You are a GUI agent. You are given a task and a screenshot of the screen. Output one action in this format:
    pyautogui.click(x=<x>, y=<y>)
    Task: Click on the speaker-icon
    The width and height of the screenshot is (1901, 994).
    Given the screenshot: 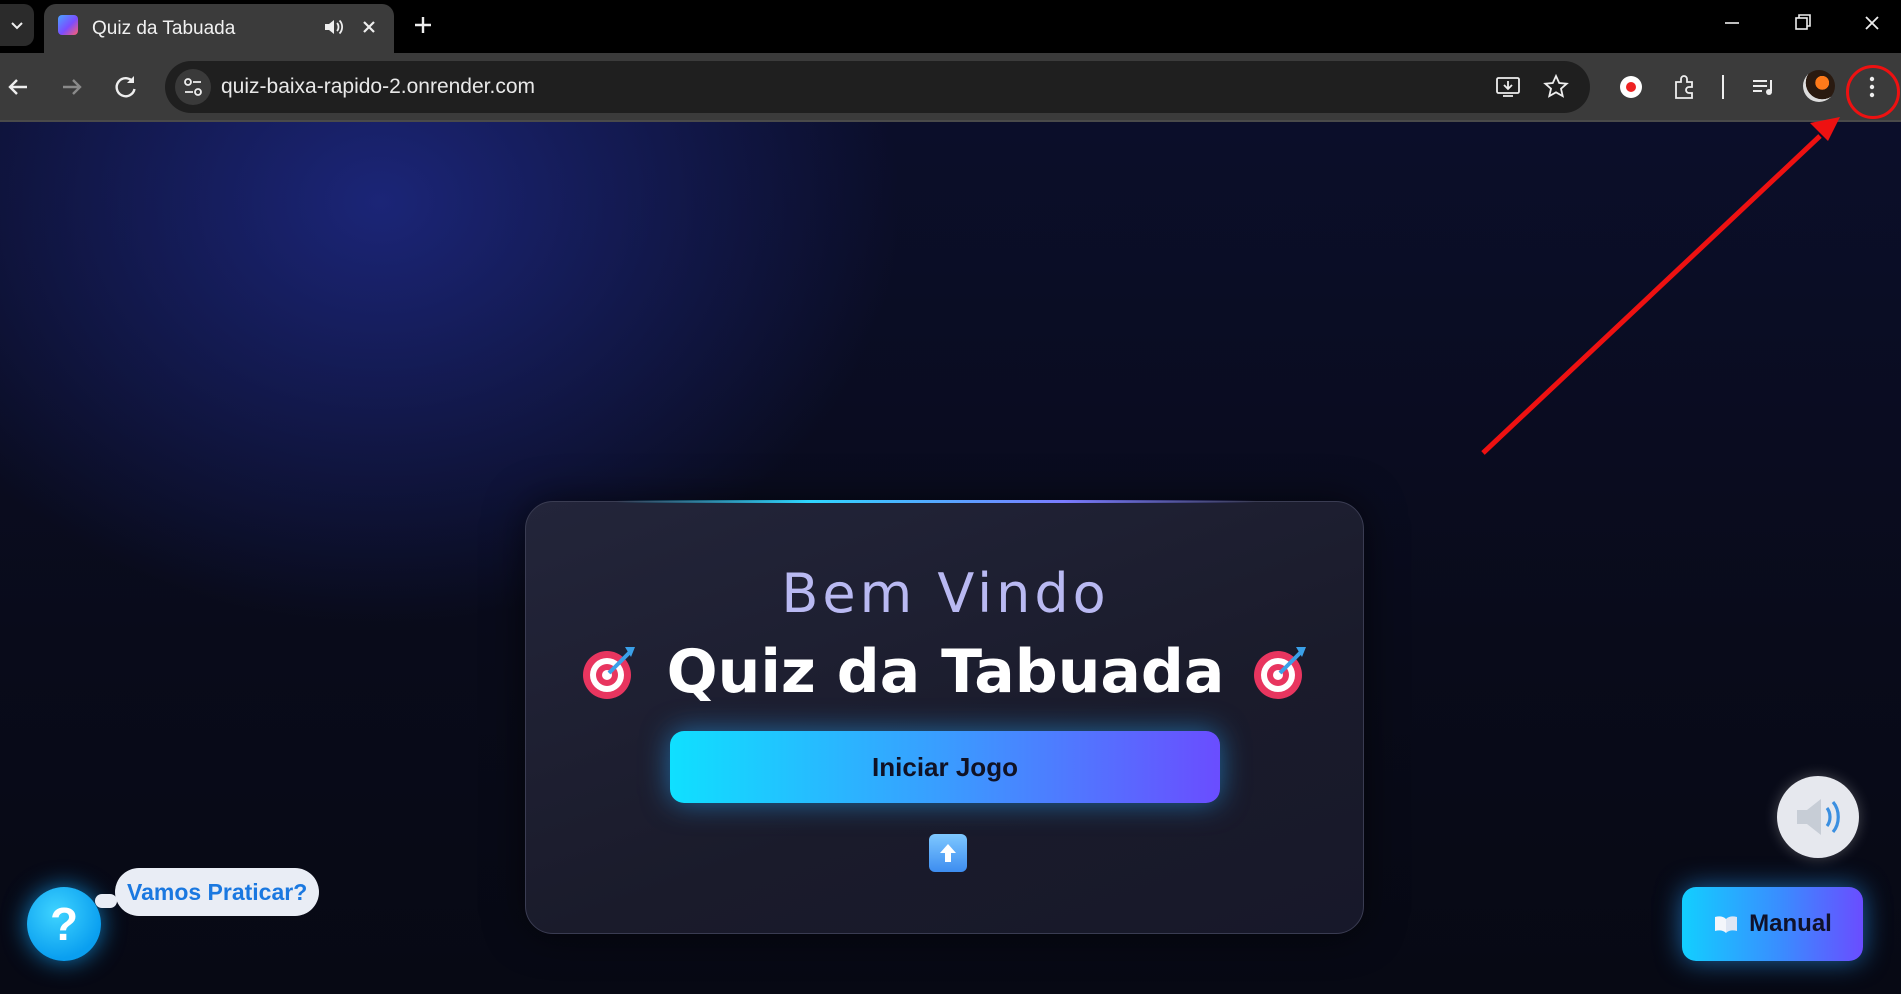 What is the action you would take?
    pyautogui.click(x=333, y=27)
    